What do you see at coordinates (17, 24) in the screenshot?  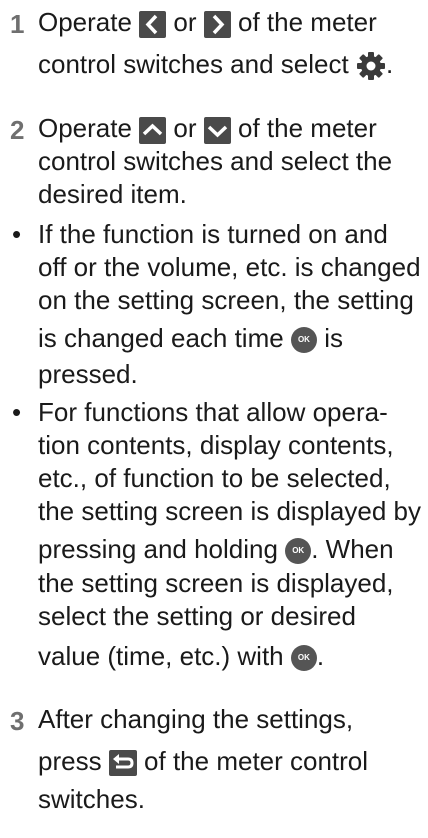 I see `step-number: 1` at bounding box center [17, 24].